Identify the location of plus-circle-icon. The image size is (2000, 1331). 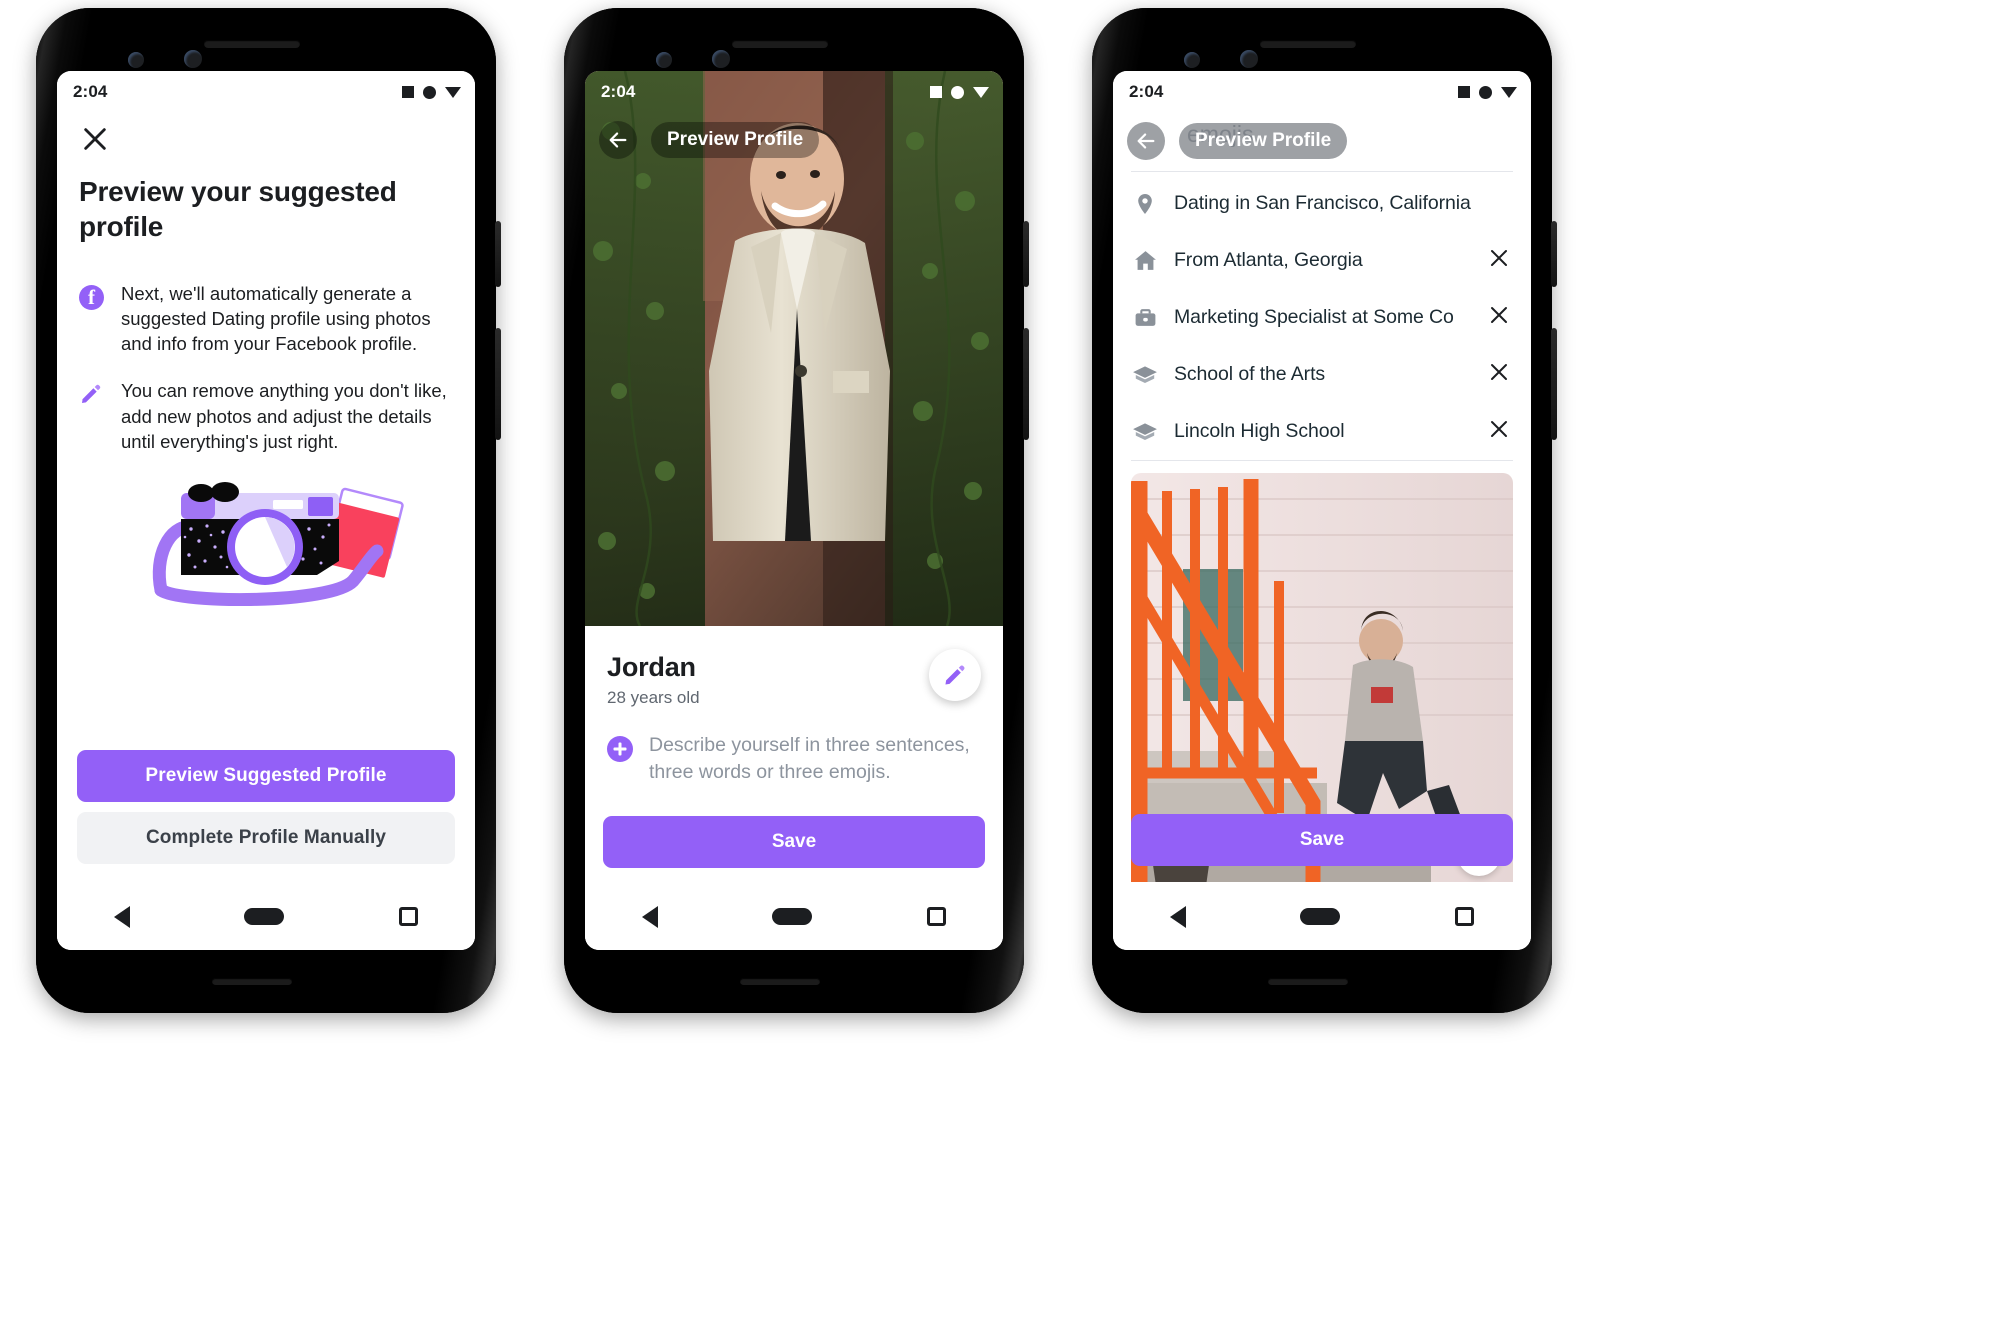
(620, 749).